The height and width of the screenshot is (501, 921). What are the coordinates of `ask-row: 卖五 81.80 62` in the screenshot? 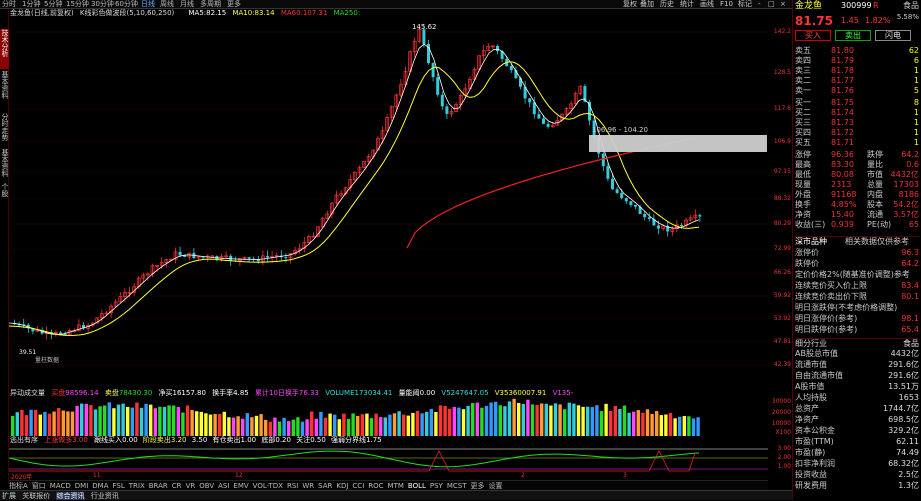 It's located at (857, 51).